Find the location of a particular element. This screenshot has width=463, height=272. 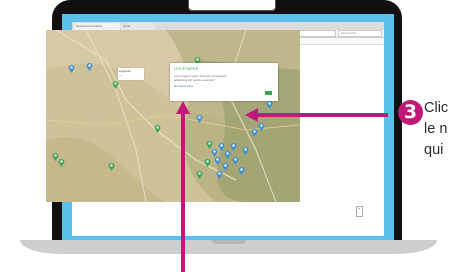

caption-line: le n is located at coordinates (436, 129).